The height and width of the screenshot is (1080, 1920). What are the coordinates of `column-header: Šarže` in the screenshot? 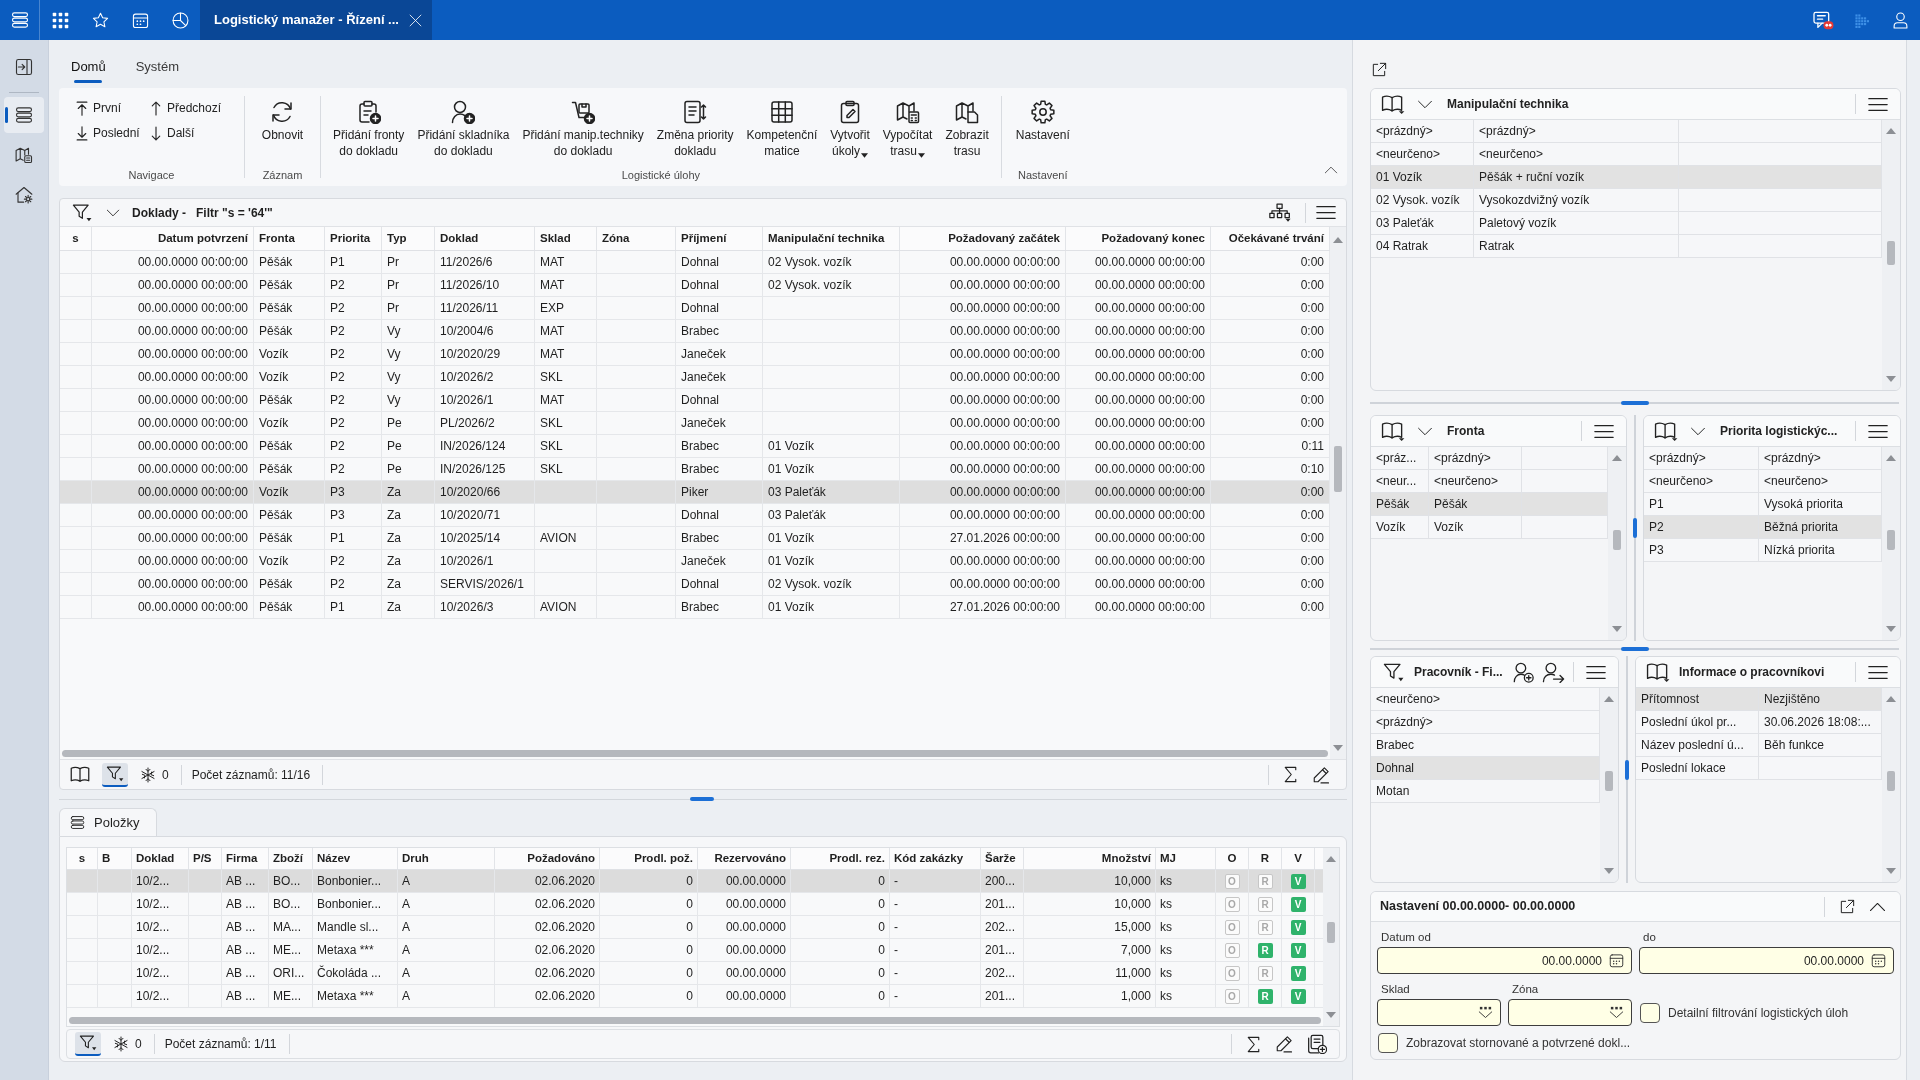 It's located at (1002, 858).